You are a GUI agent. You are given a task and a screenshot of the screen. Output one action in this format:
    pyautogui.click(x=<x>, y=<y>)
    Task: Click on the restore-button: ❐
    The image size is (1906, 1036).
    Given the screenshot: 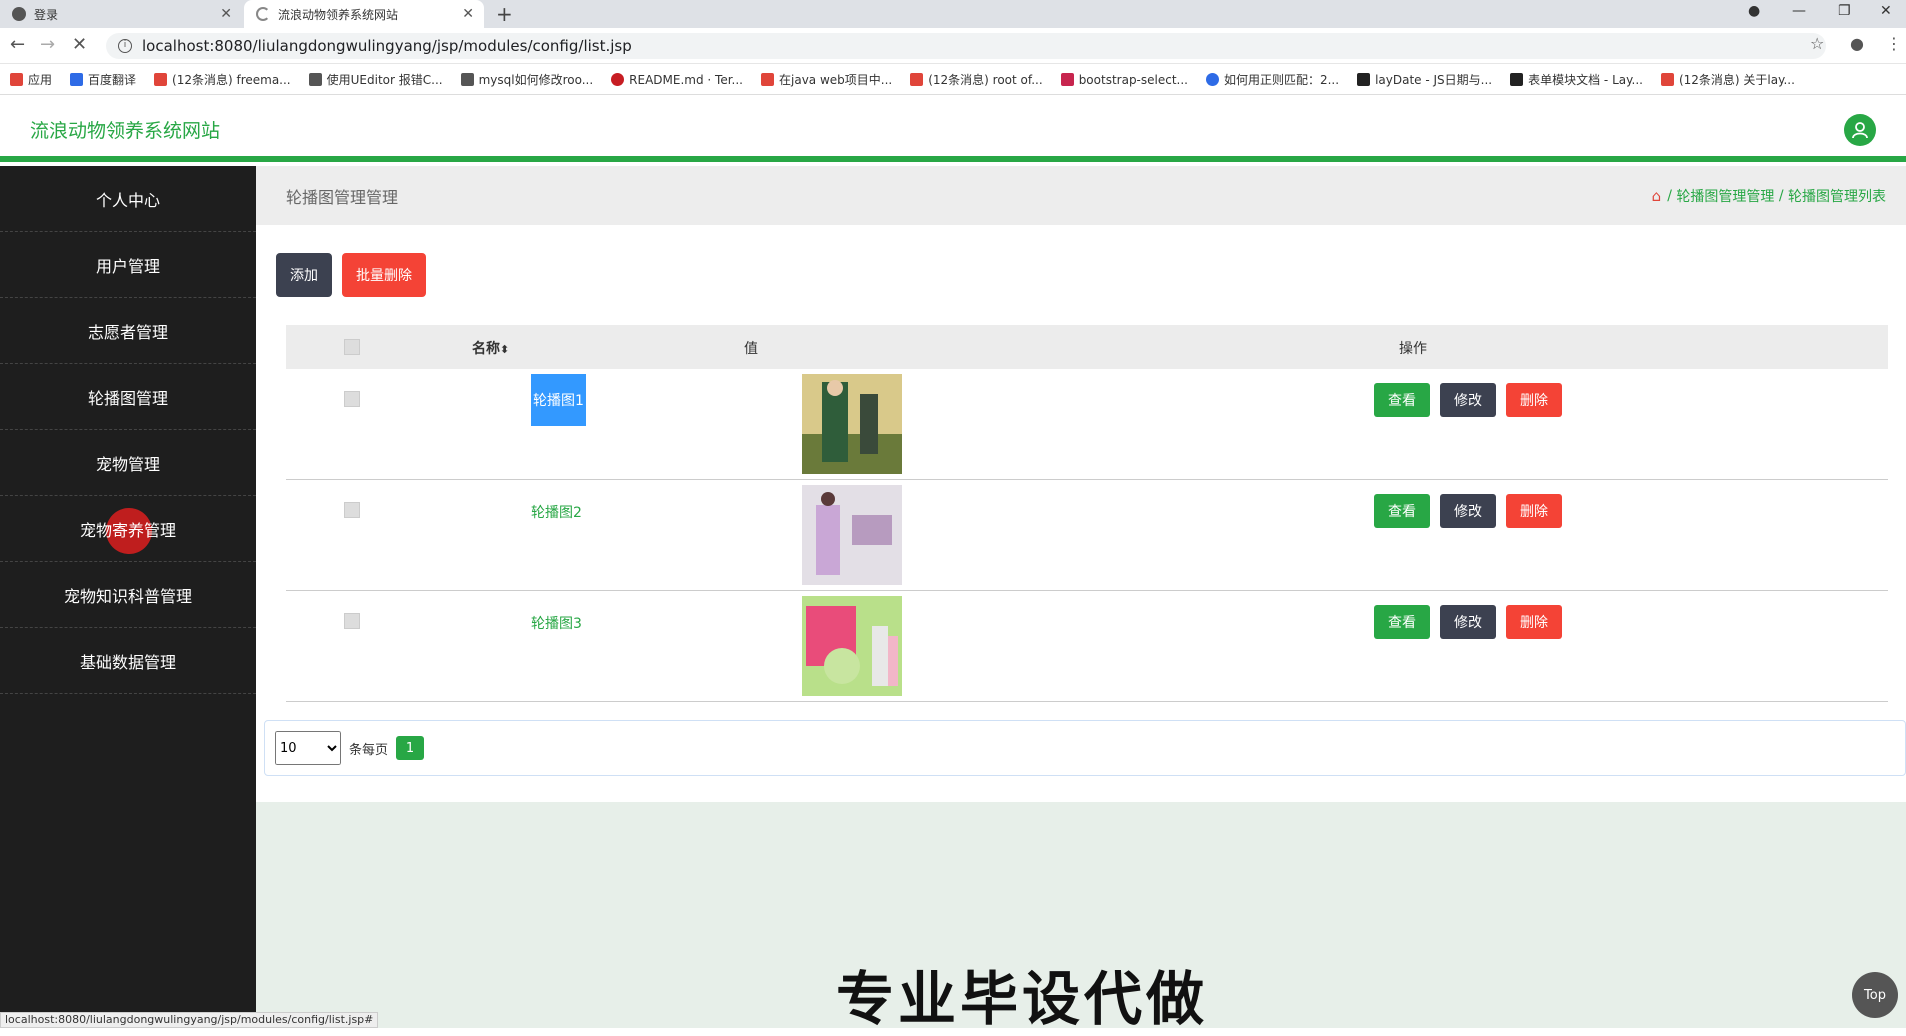 What is the action you would take?
    pyautogui.click(x=1844, y=14)
    